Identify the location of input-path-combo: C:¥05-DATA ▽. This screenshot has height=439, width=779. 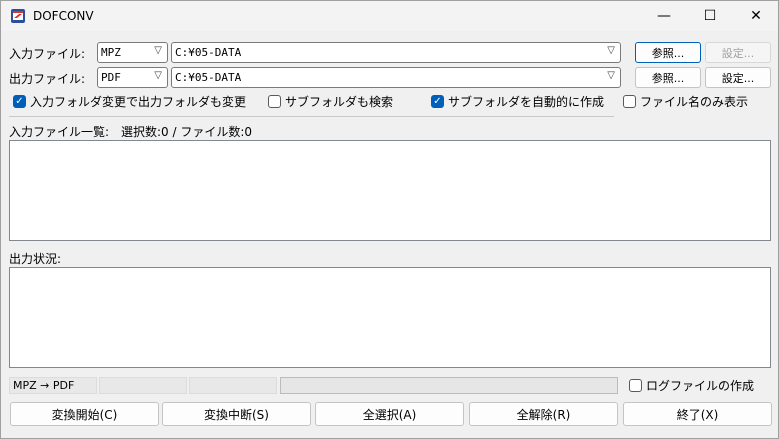
(396, 52).